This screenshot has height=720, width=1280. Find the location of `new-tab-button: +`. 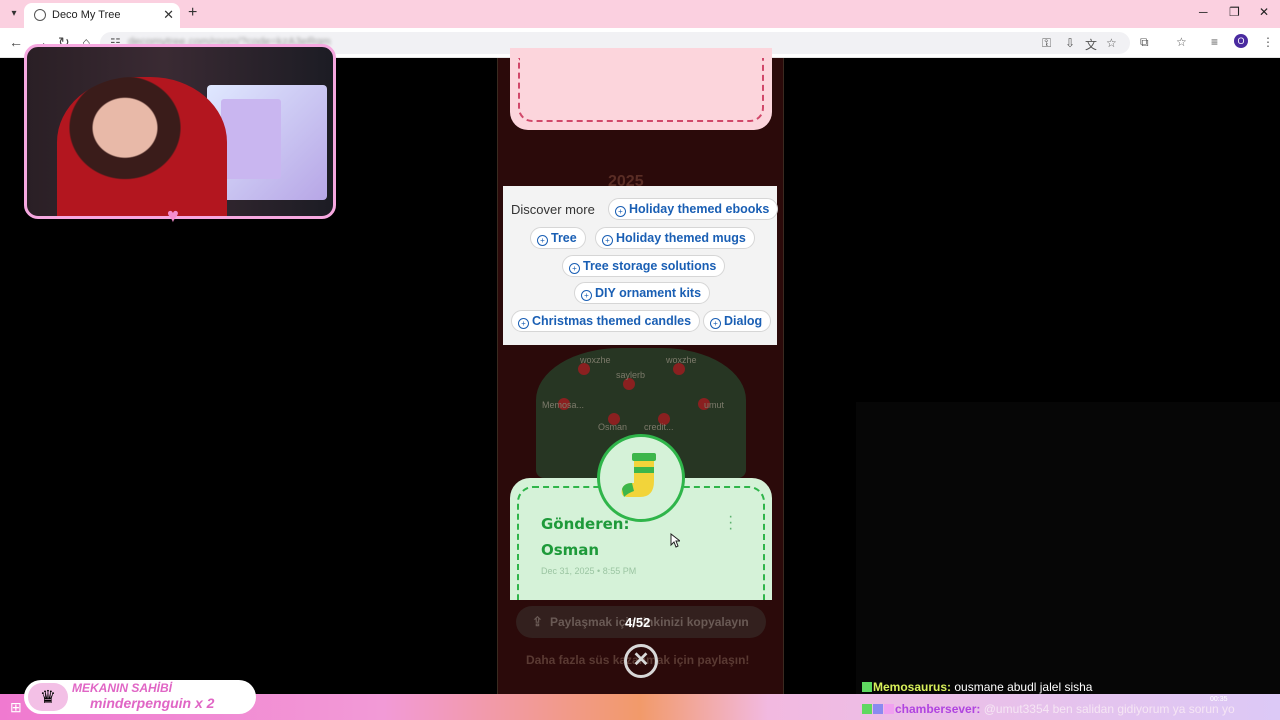

new-tab-button: + is located at coordinates (192, 13).